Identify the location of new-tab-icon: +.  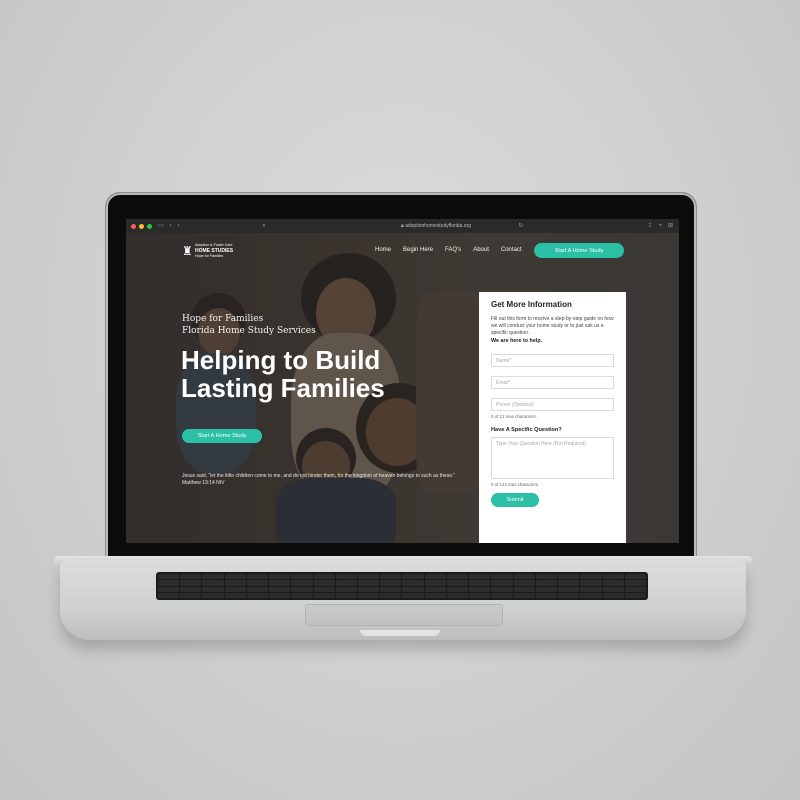
(660, 226).